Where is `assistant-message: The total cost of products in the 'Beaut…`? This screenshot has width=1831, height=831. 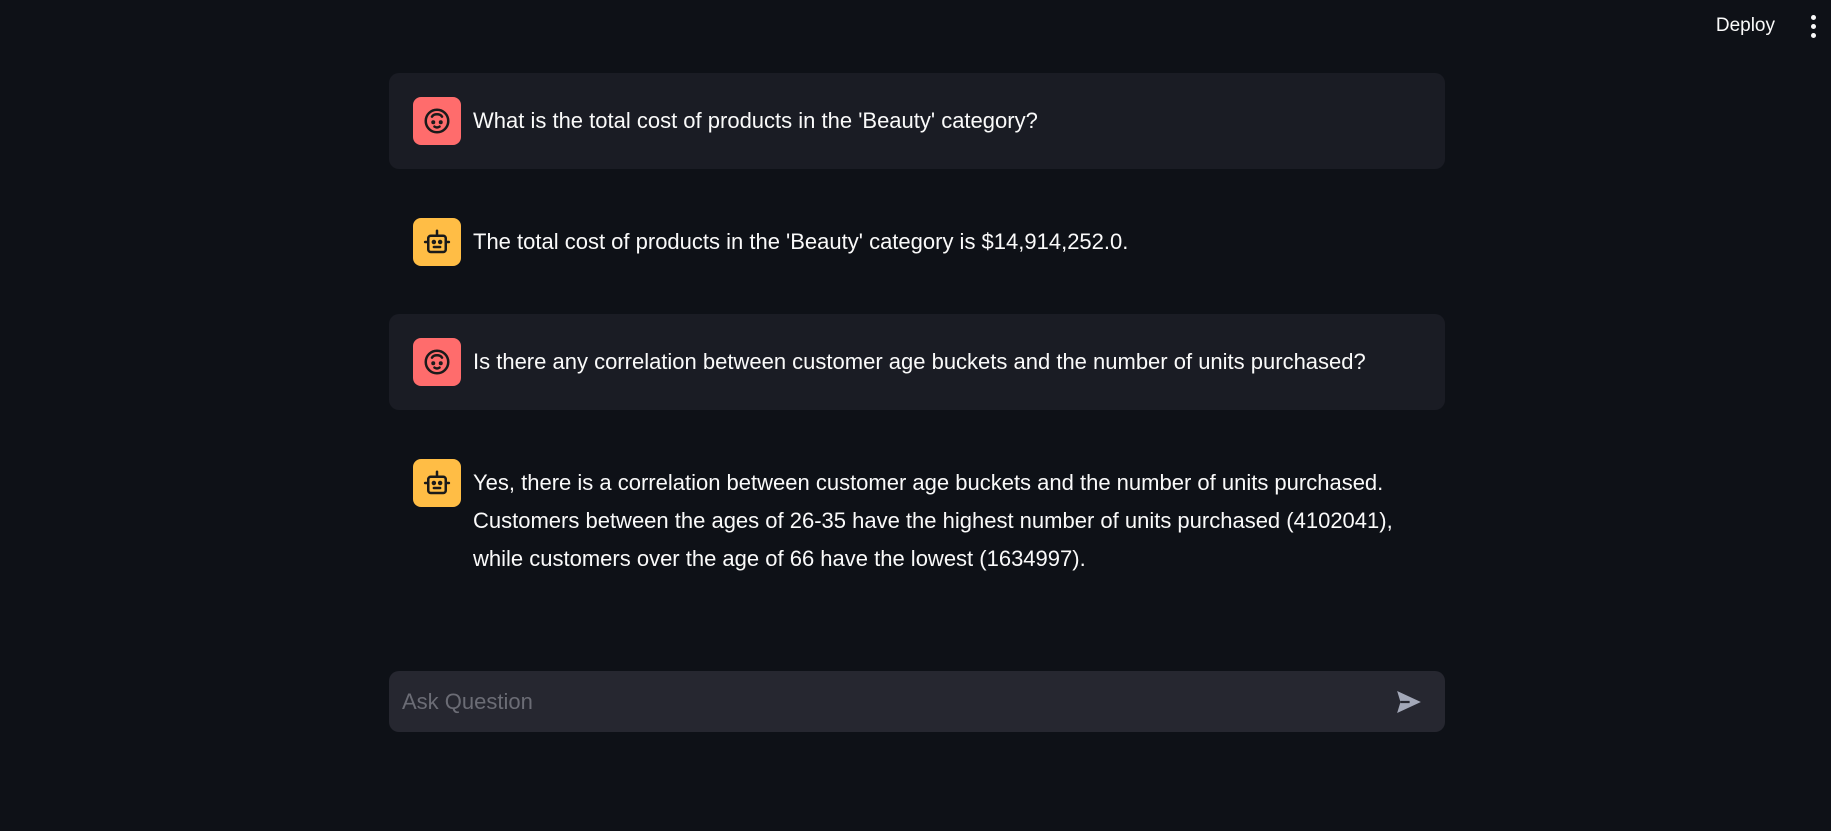 assistant-message: The total cost of products in the 'Beaut… is located at coordinates (917, 241).